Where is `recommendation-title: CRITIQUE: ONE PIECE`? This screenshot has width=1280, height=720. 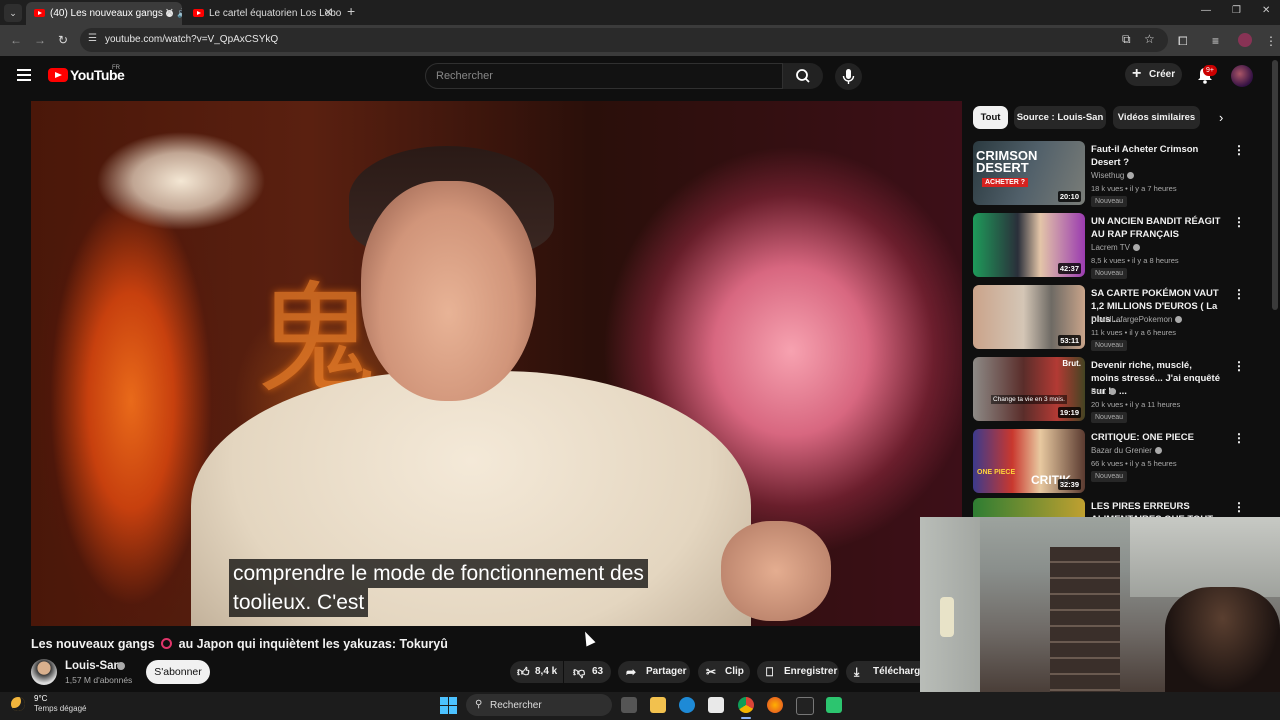
recommendation-title: CRITIQUE: ONE PIECE is located at coordinates (1156, 437).